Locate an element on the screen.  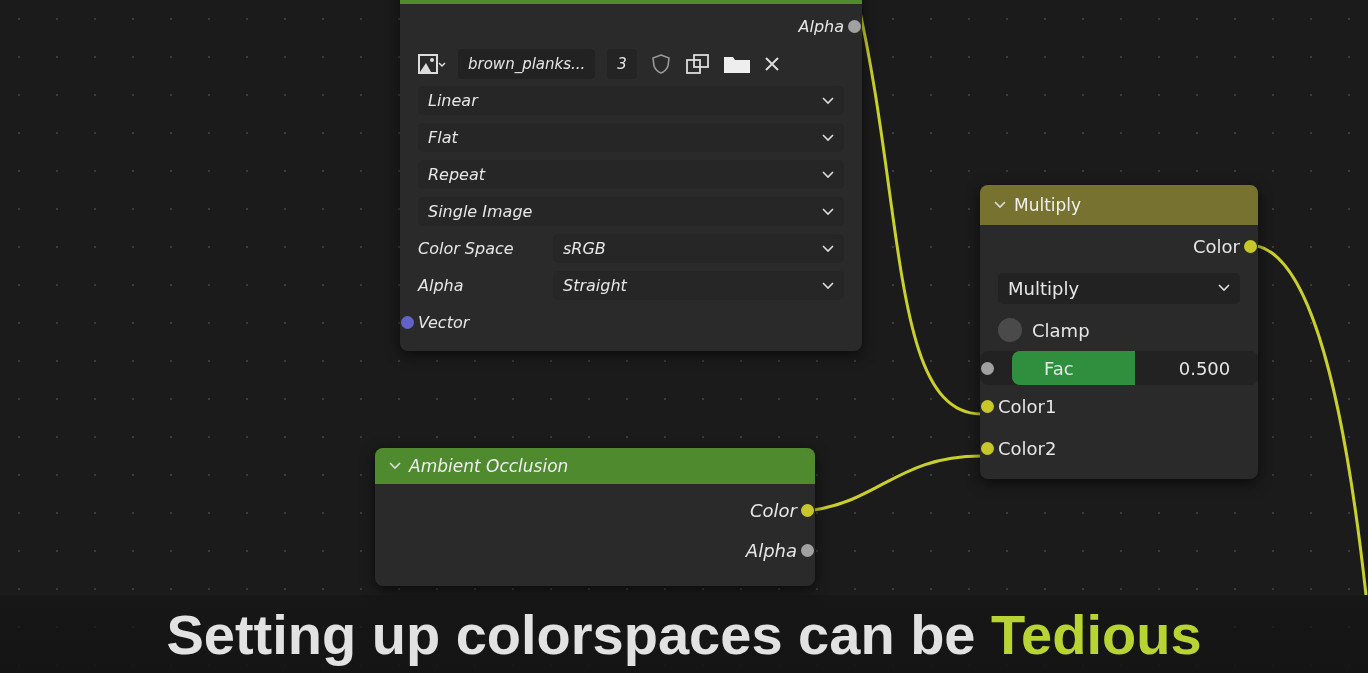
node-header: Ambient Occlusion is located at coordinates (595, 466).